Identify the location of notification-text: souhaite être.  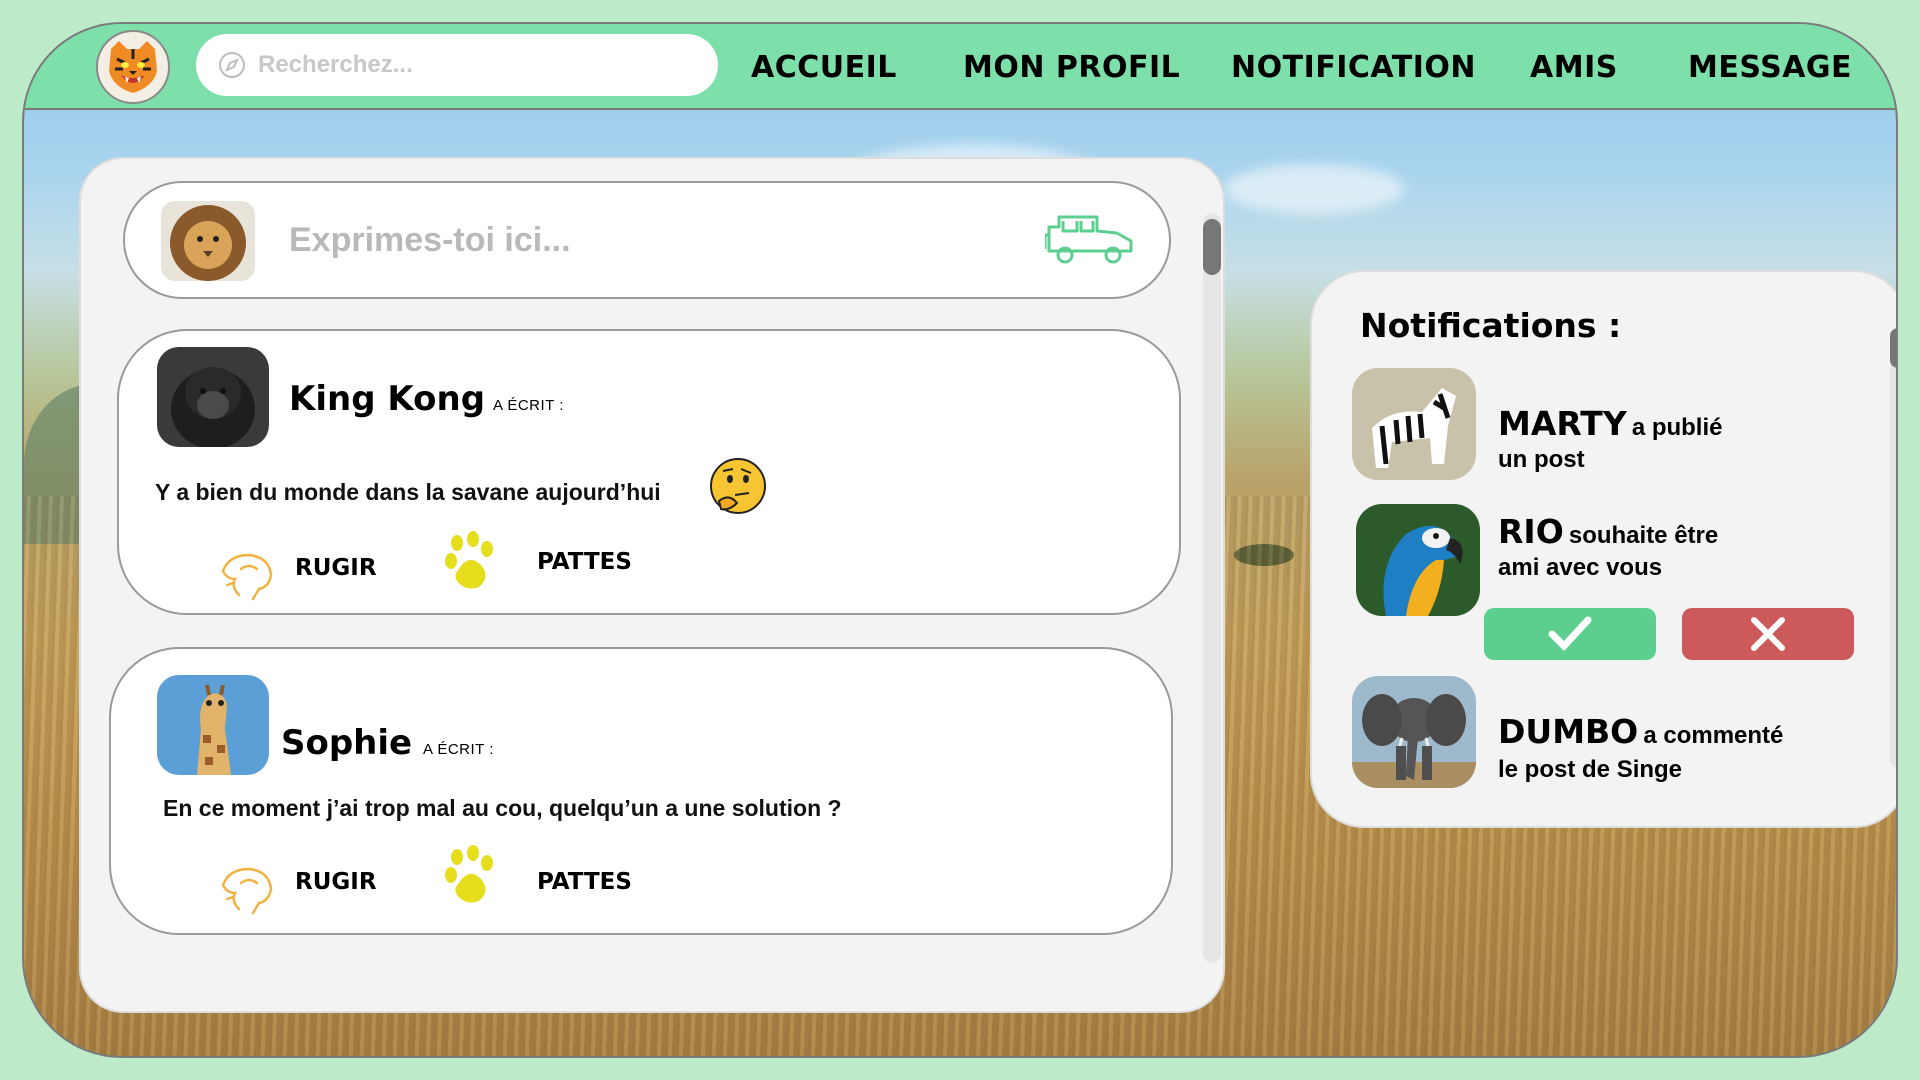
(1643, 535).